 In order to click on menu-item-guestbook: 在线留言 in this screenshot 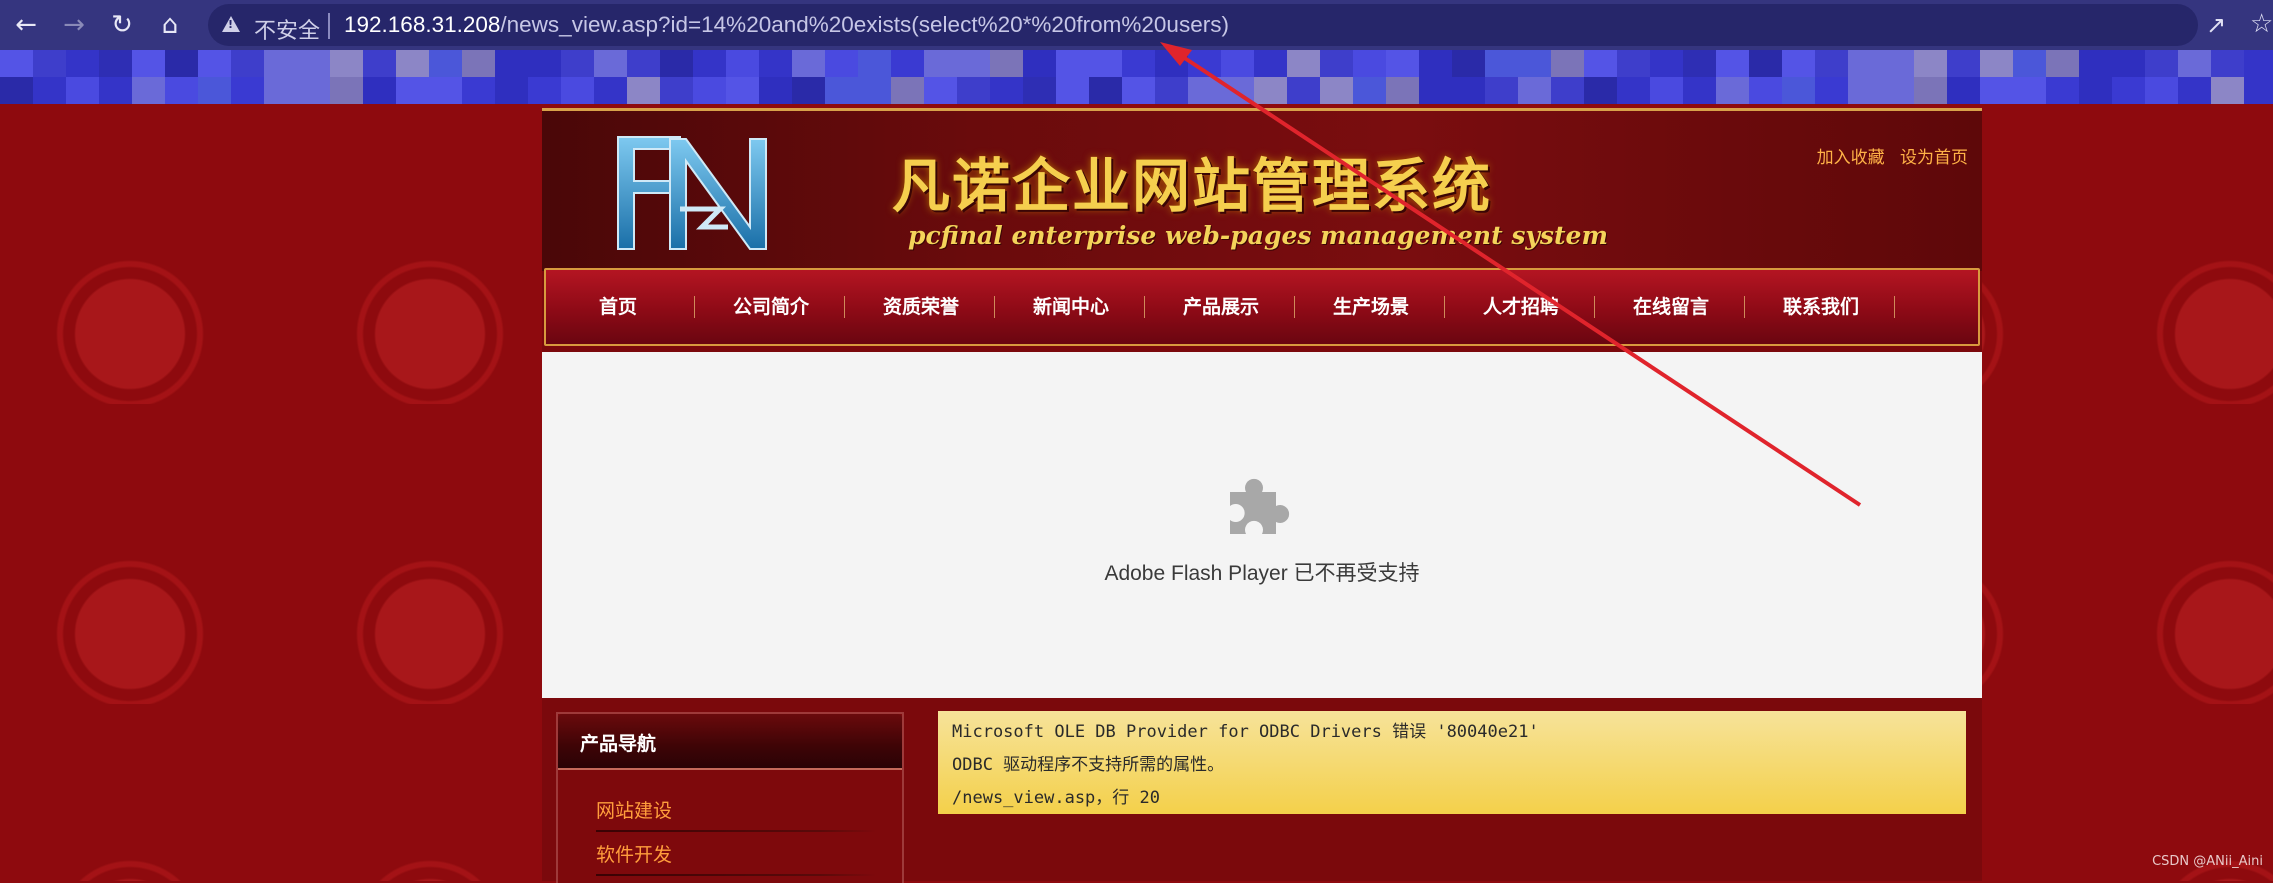, I will do `click(1671, 307)`.